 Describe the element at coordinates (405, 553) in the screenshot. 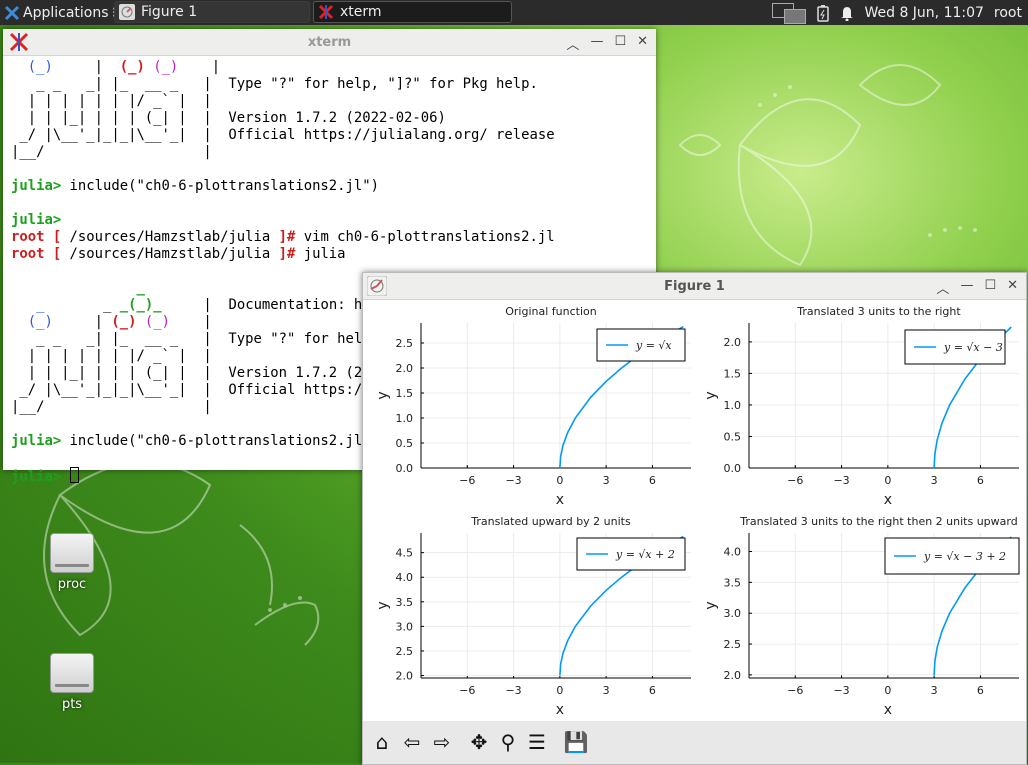

I see `y-tick-label: 4.5` at that location.